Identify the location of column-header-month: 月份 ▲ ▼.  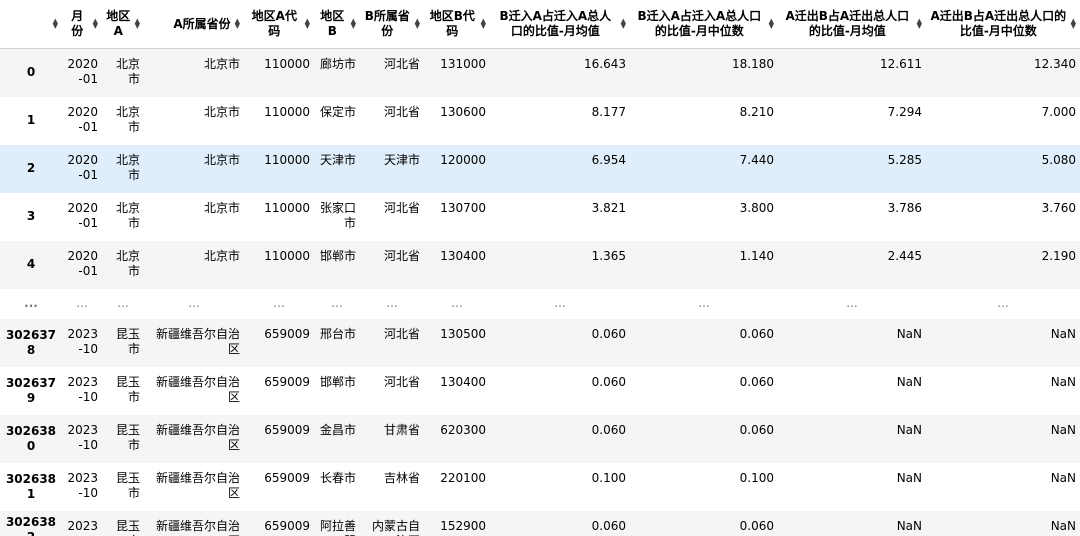
(82, 24).